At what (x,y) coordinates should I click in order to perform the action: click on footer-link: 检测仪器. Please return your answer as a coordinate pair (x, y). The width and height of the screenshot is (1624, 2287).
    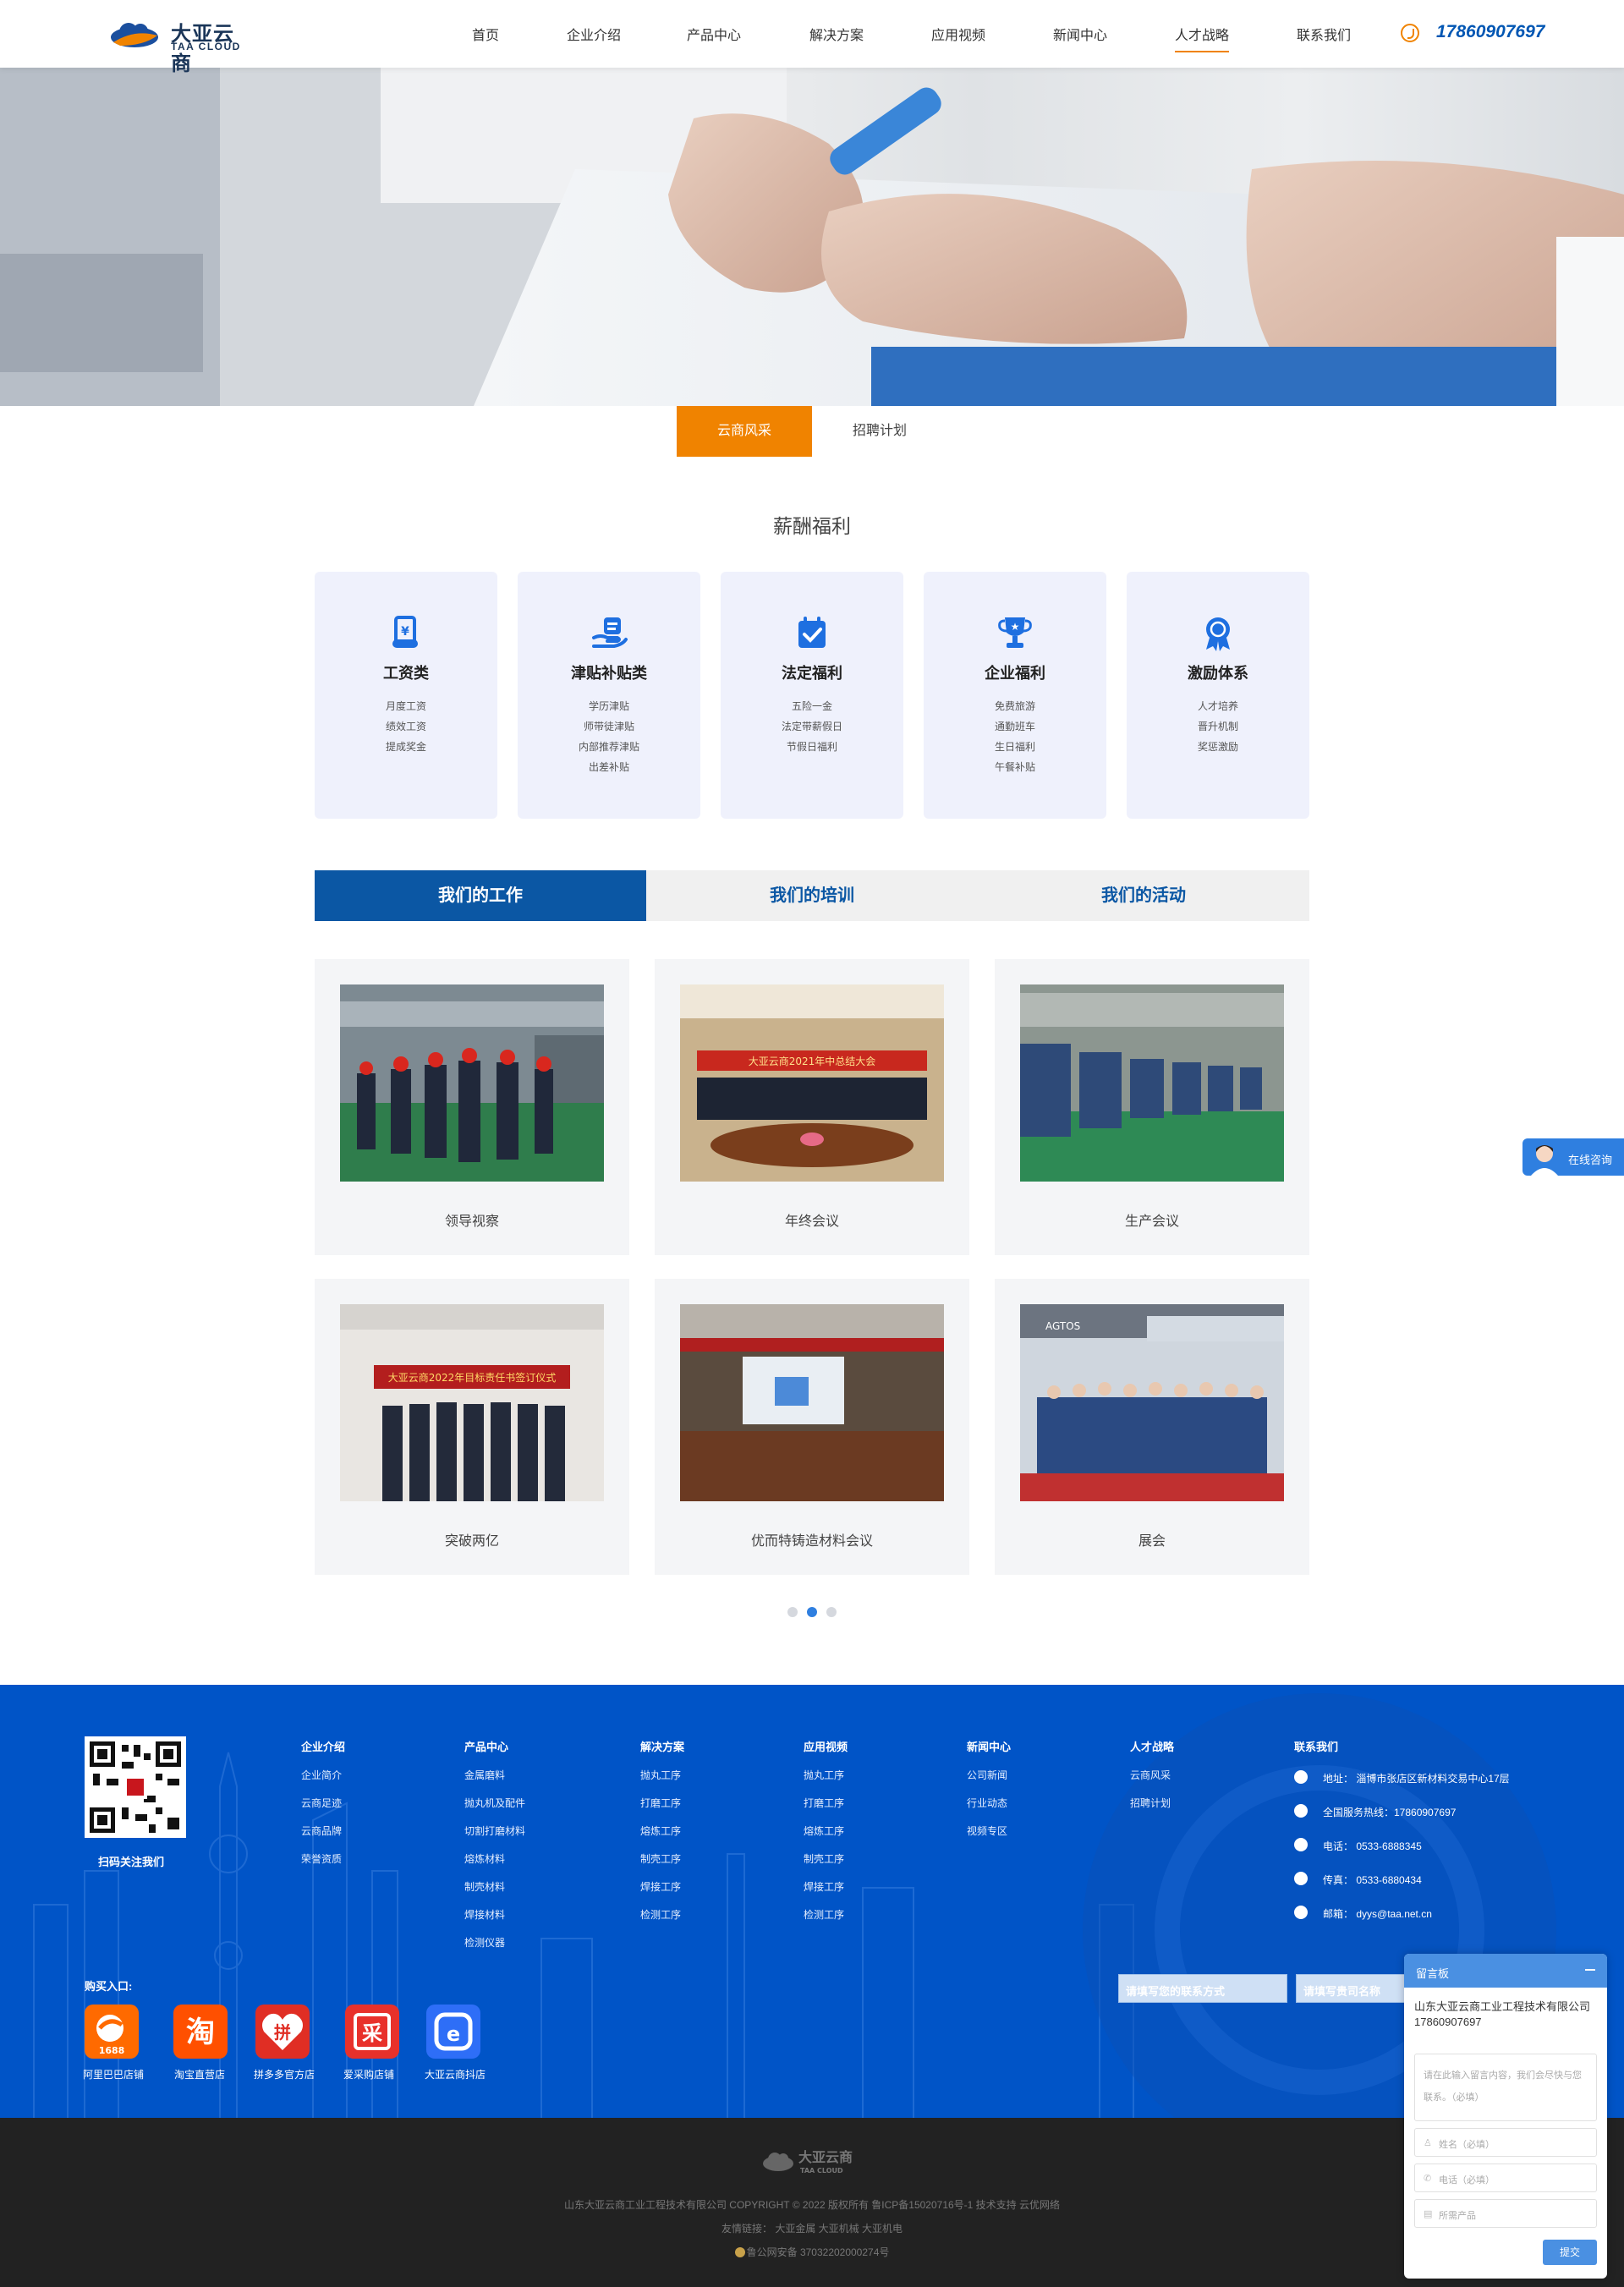
    Looking at the image, I should click on (485, 1942).